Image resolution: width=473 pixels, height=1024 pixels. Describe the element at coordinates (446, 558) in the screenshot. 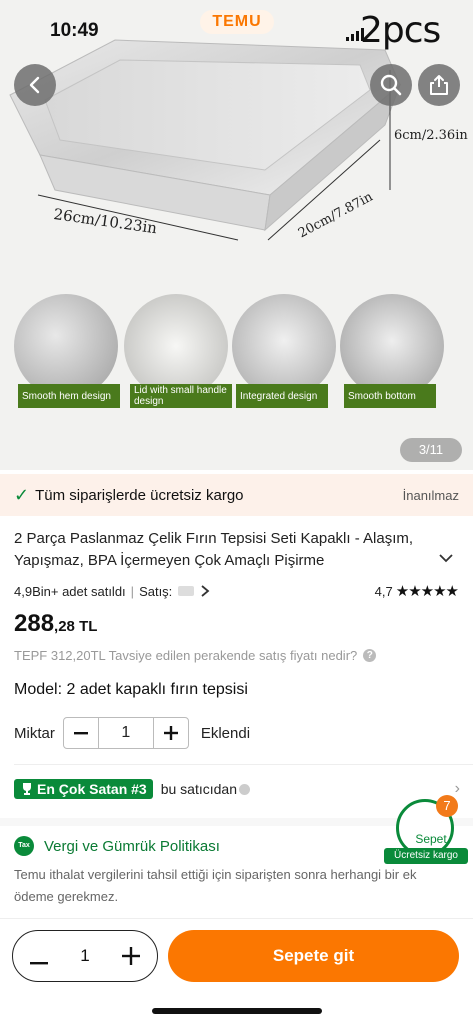

I see `chevron-down-icon` at that location.